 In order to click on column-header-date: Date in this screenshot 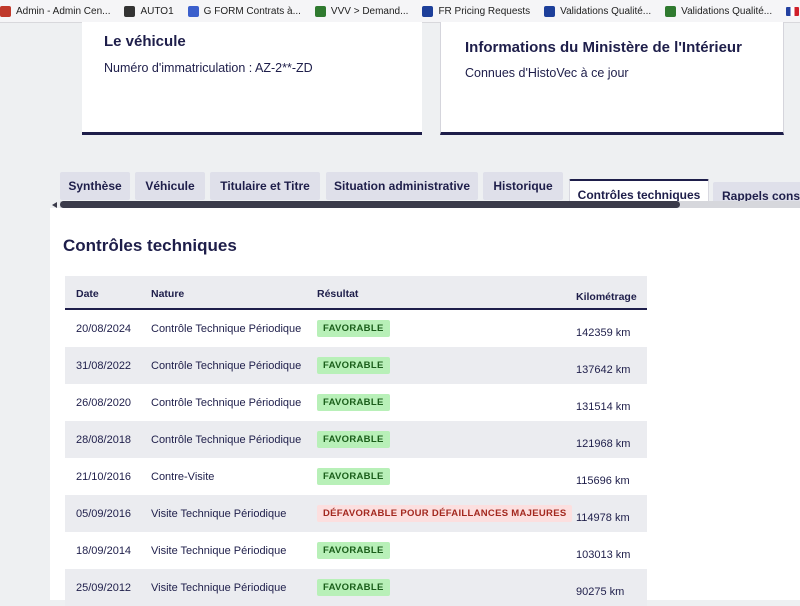, I will do `click(87, 294)`.